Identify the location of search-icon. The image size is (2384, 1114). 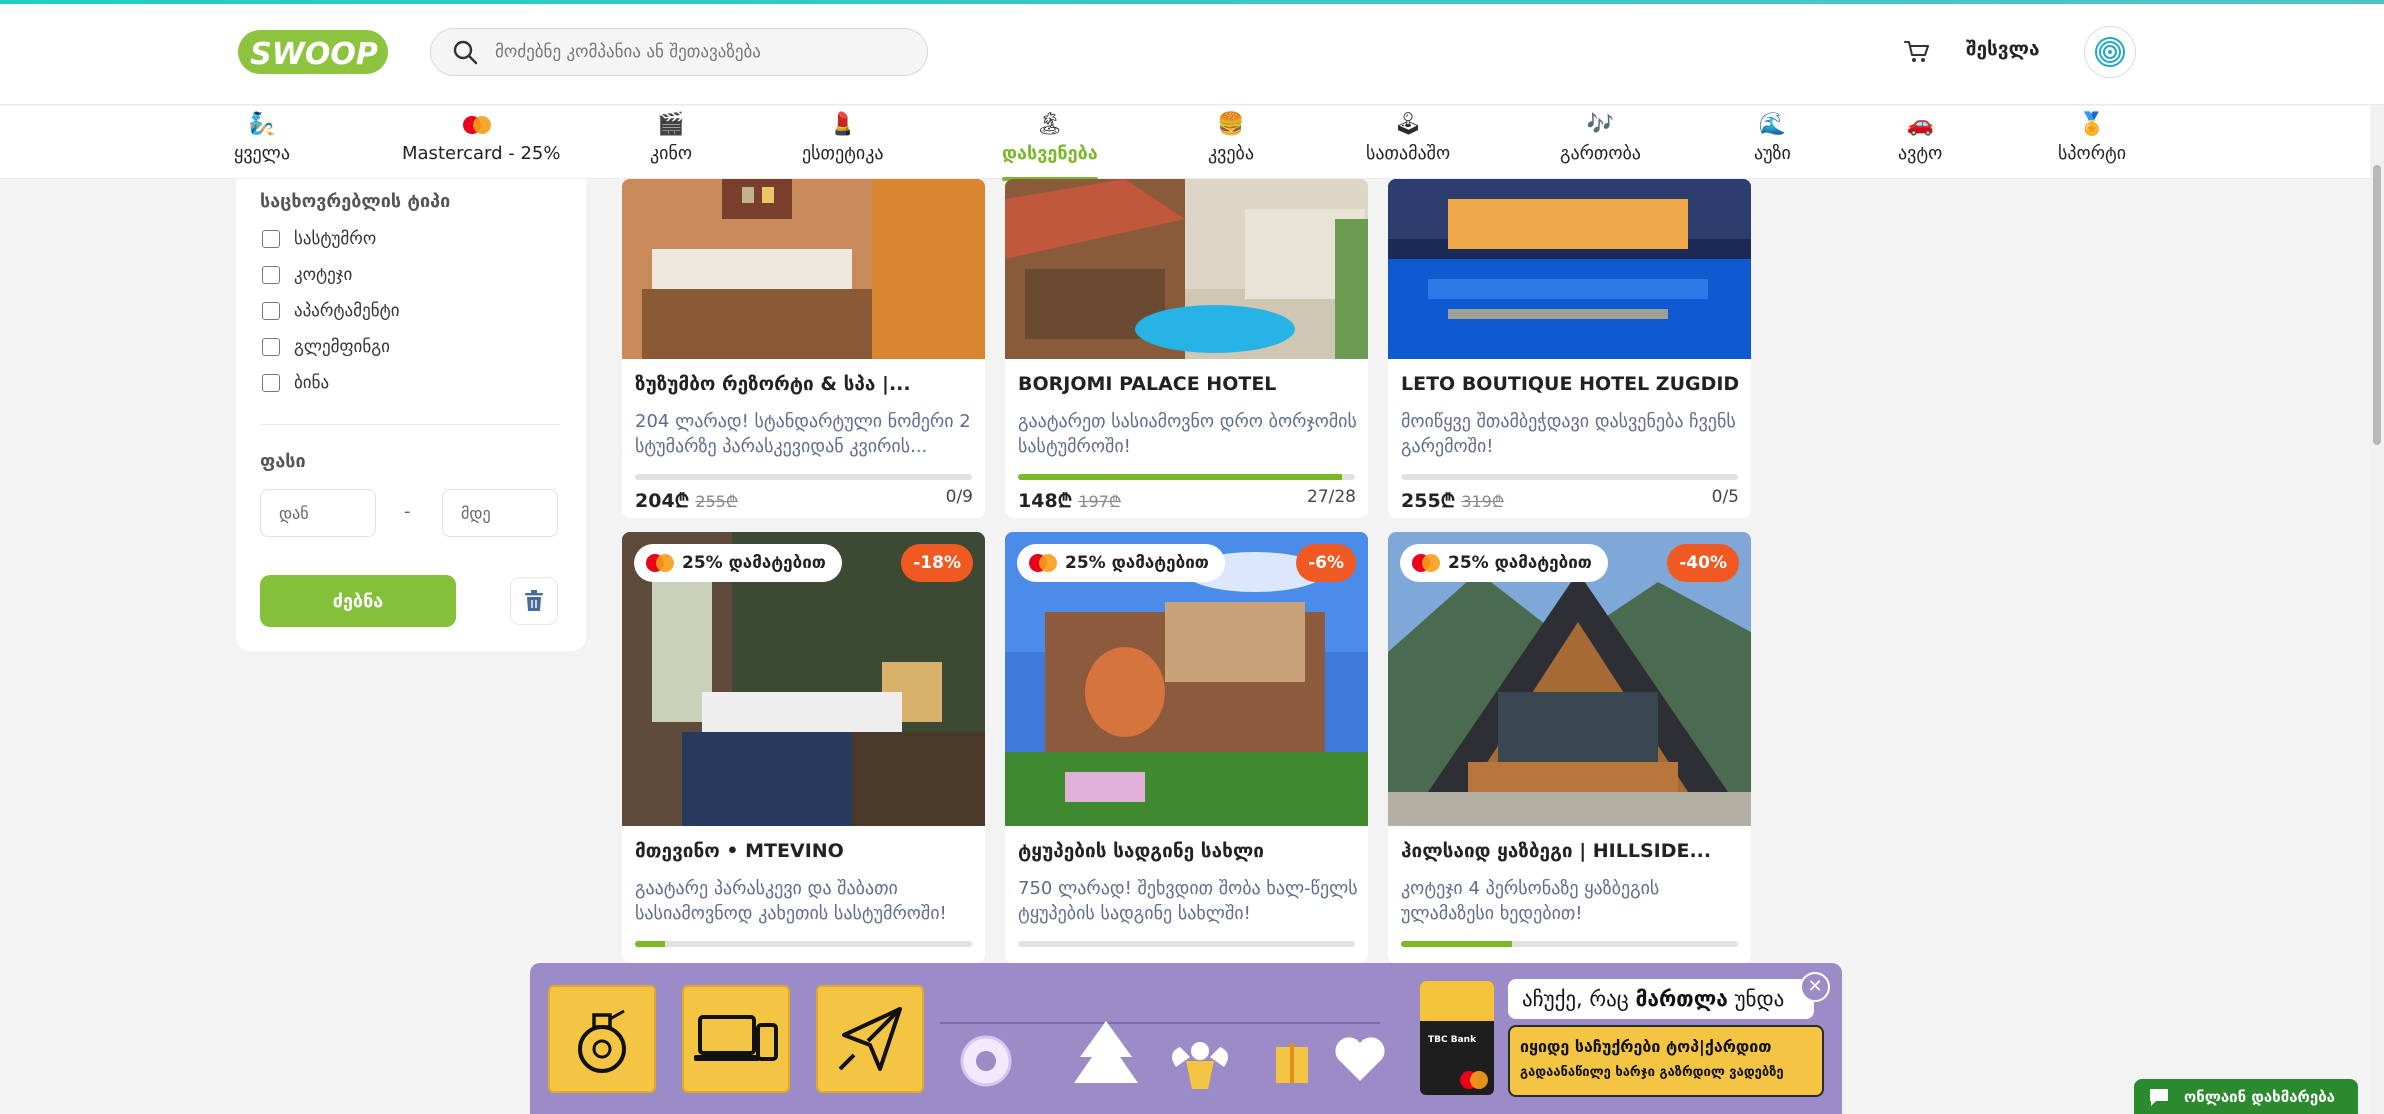
(465, 52).